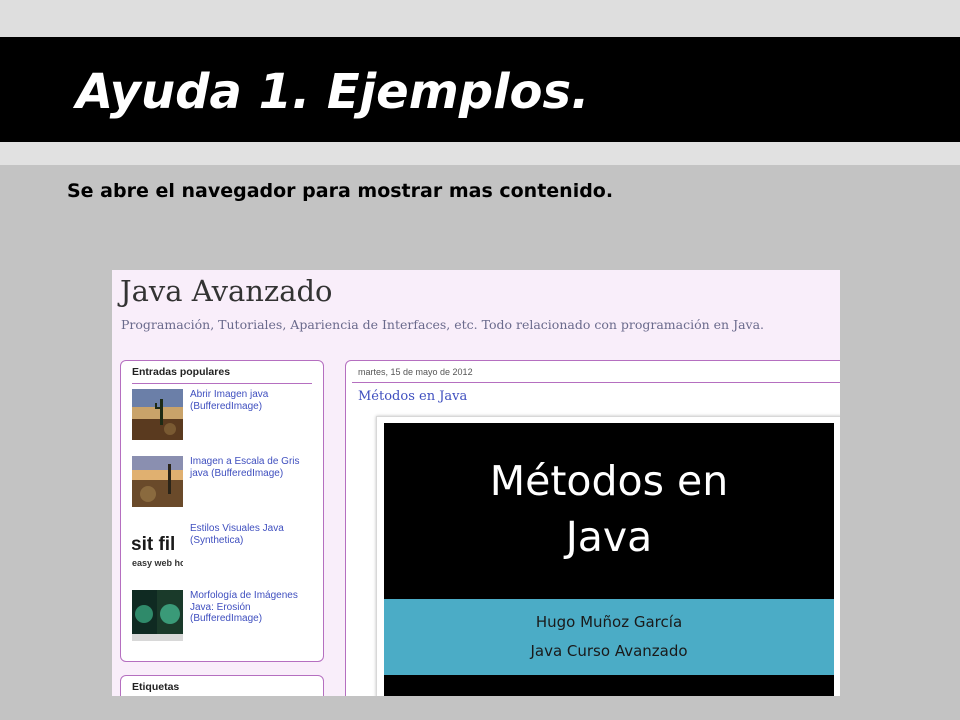  I want to click on widget-divider, so click(222, 383).